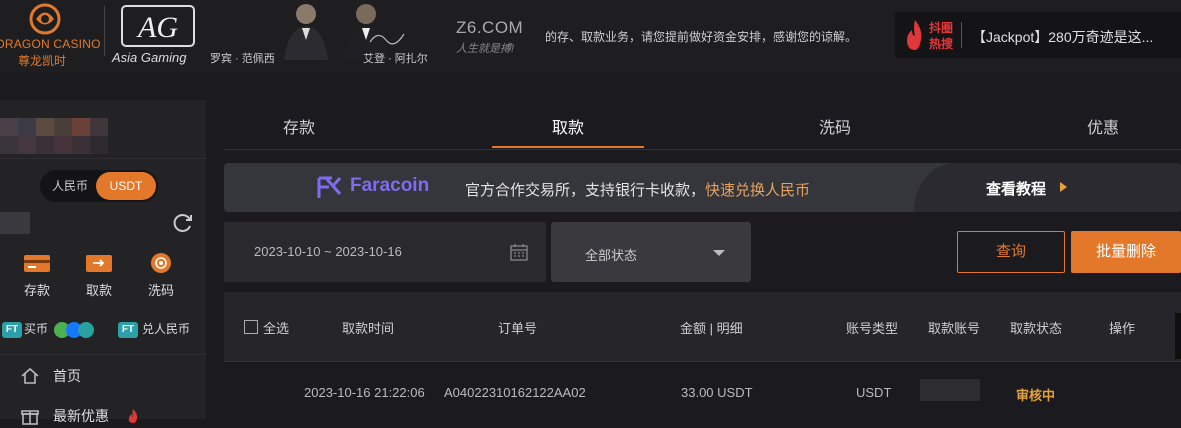  I want to click on batch-delete-button: 批量删除, so click(1126, 252).